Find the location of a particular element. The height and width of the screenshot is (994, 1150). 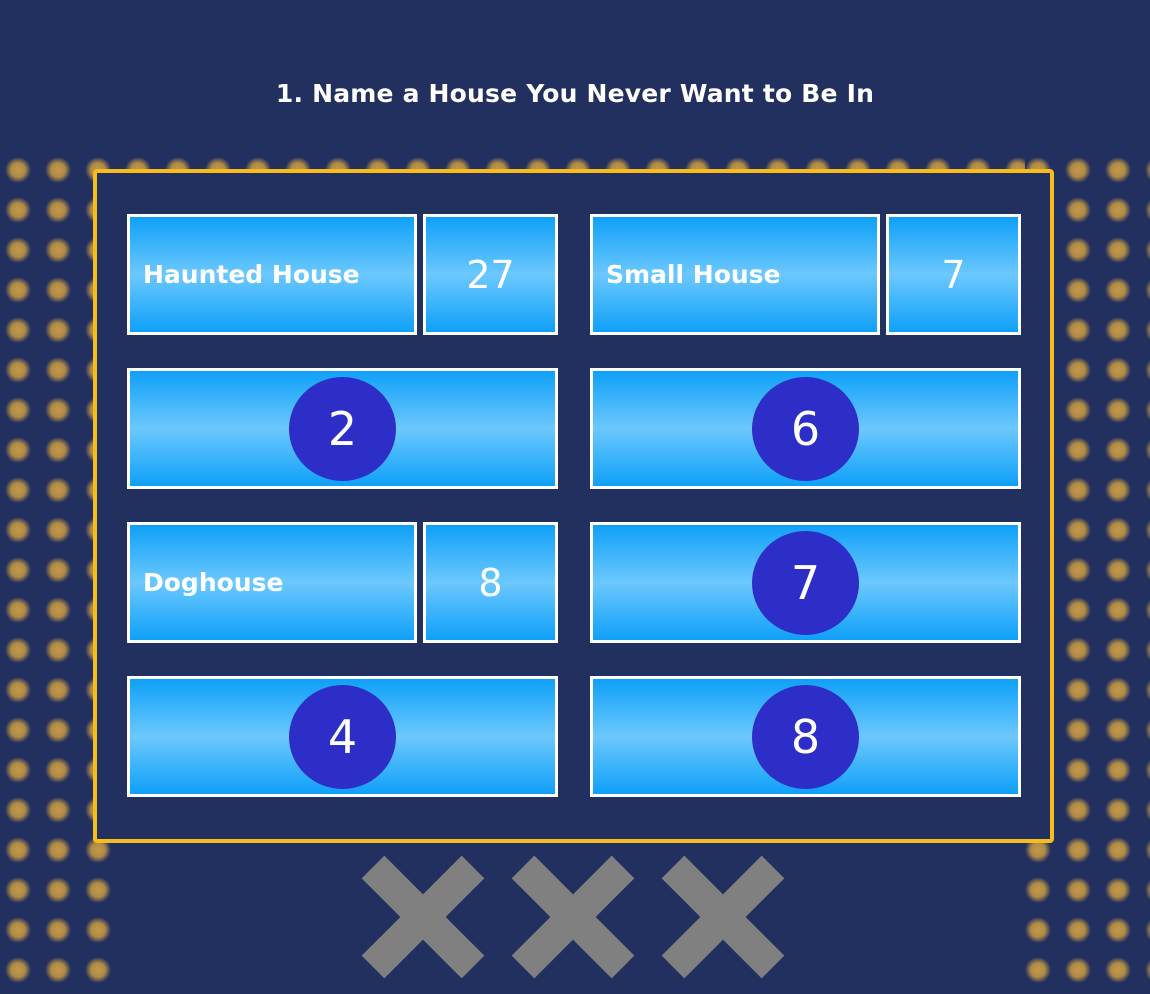

hidden-answer: 2 is located at coordinates (342, 428).